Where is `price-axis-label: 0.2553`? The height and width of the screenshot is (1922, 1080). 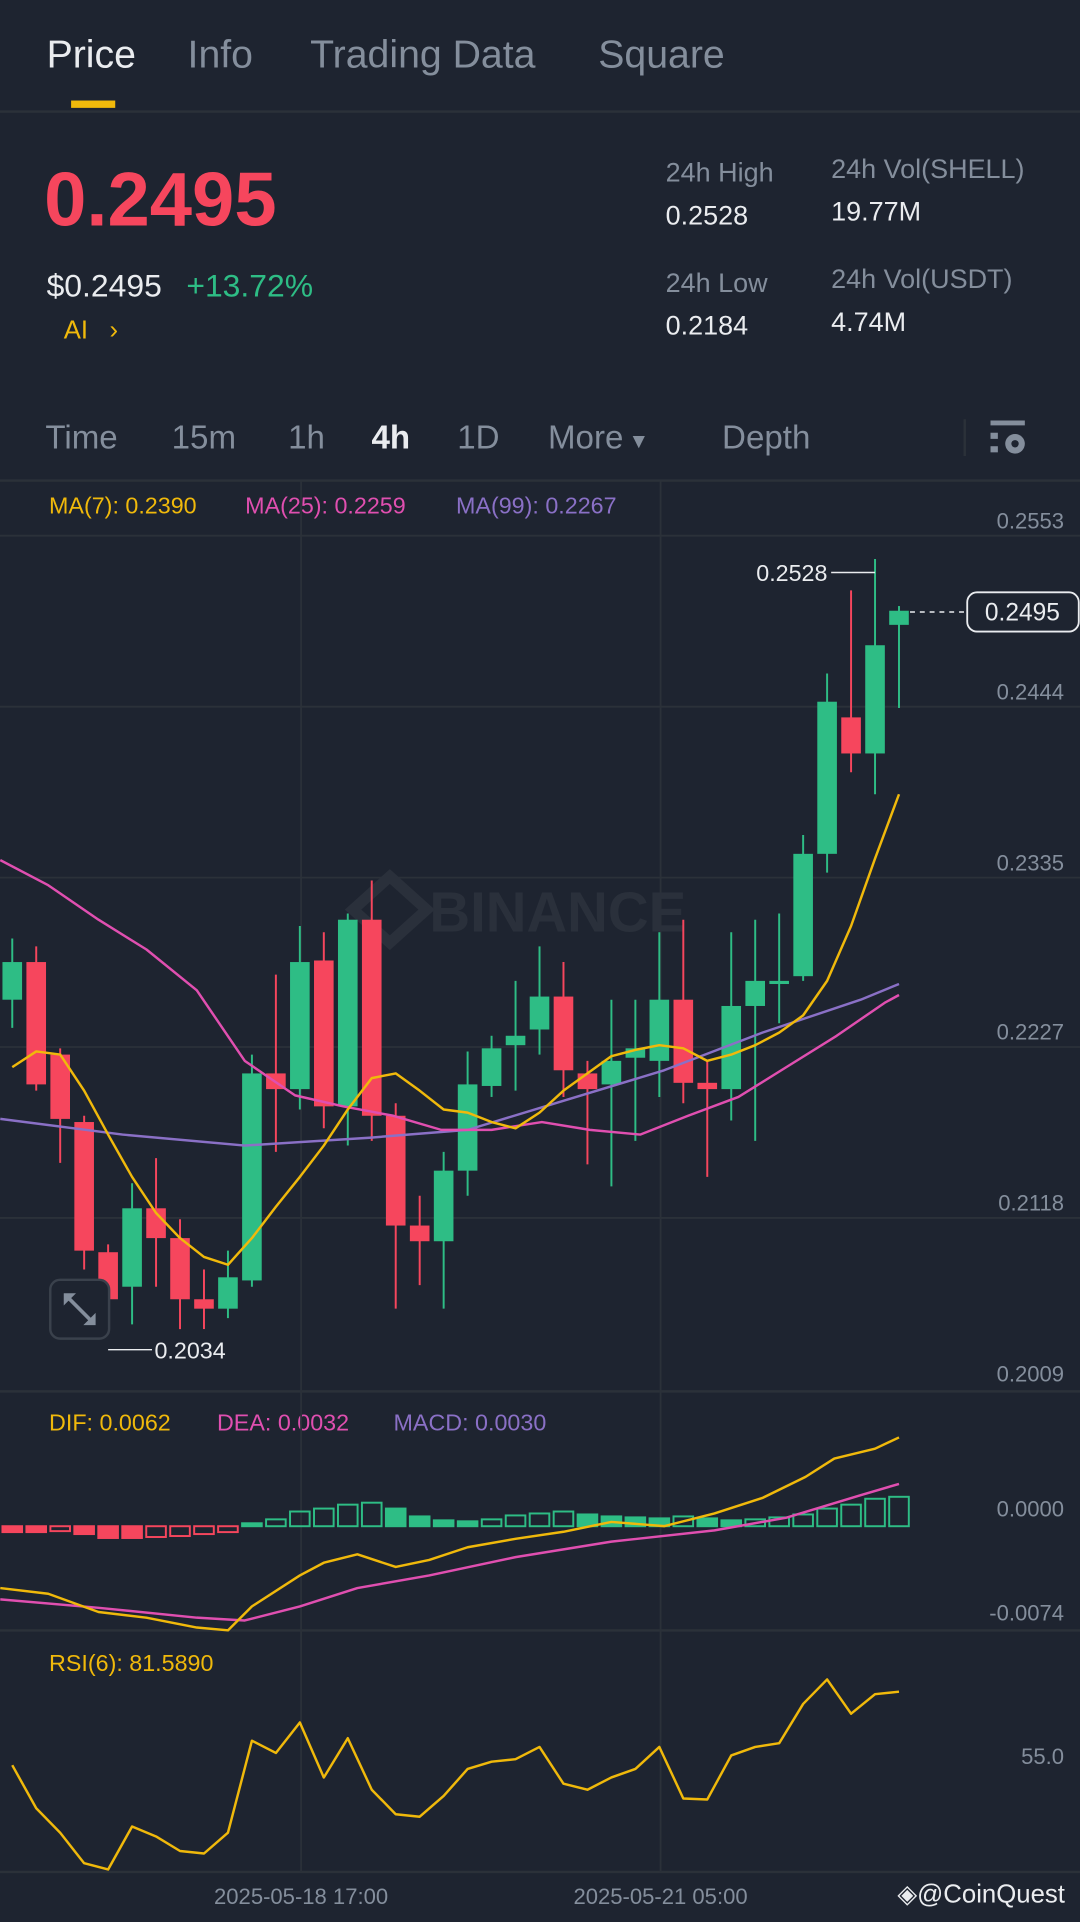
price-axis-label: 0.2553 is located at coordinates (1030, 520).